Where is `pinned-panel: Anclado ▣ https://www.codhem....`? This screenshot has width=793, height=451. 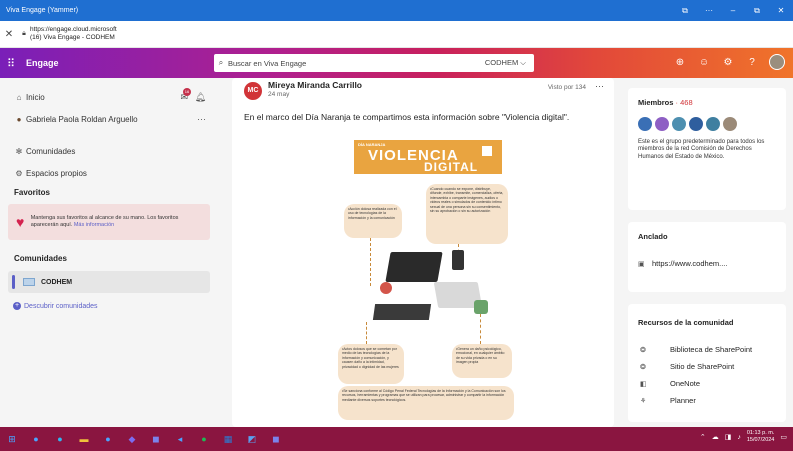 pinned-panel: Anclado ▣ https://www.codhem.... is located at coordinates (707, 257).